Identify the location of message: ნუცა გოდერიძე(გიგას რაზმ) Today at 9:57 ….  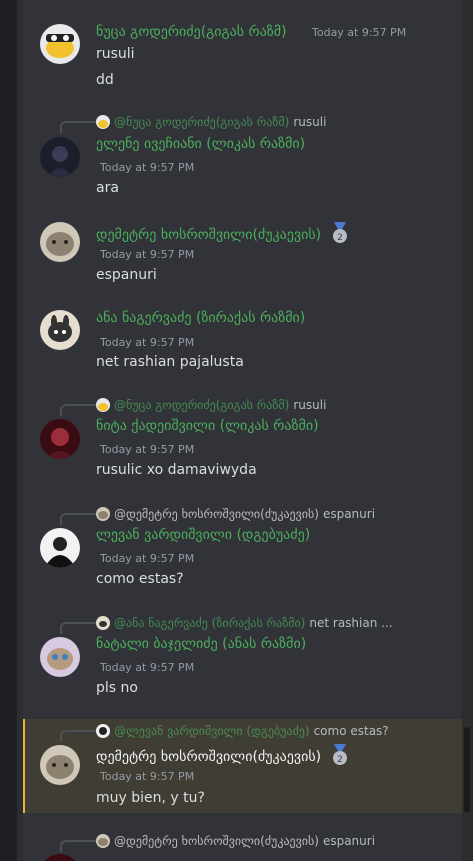
(242, 56).